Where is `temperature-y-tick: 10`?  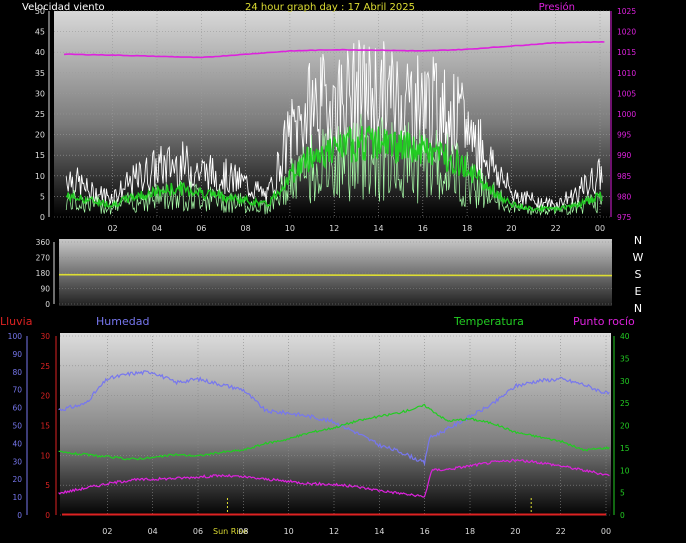 temperature-y-tick: 10 is located at coordinates (625, 470).